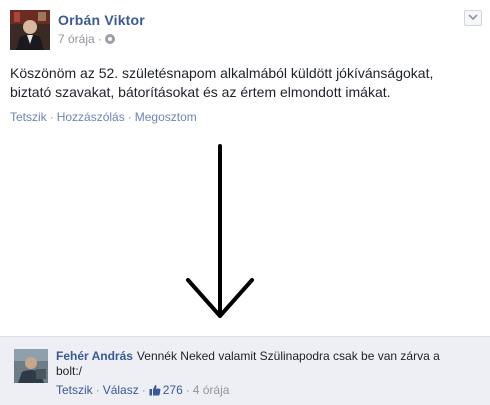 This screenshot has width=490, height=405. Describe the element at coordinates (220, 231) in the screenshot. I see `down-arrow-icon` at that location.